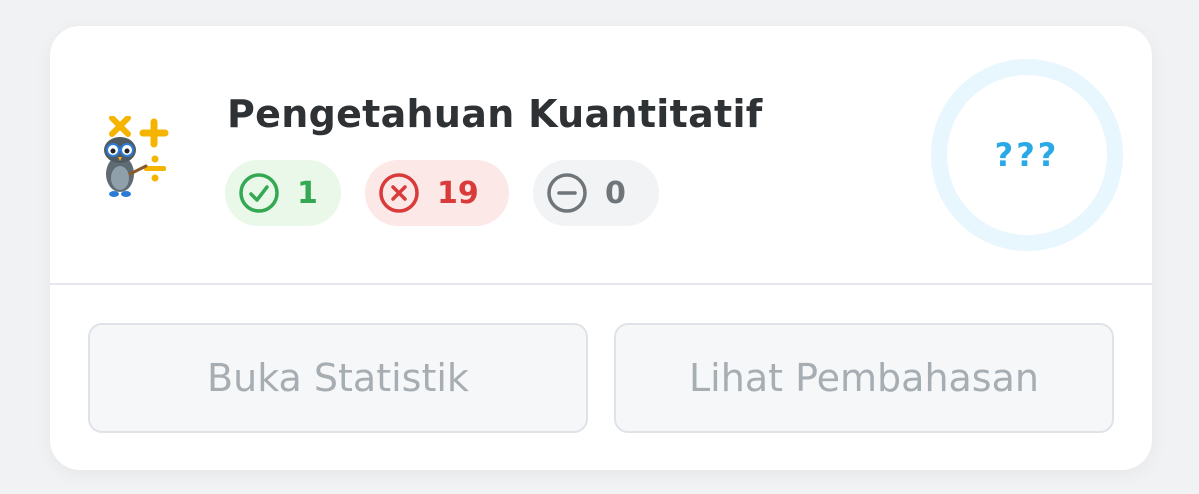 Image resolution: width=1199 pixels, height=494 pixels. I want to click on wrong-count-badge: 19, so click(437, 193).